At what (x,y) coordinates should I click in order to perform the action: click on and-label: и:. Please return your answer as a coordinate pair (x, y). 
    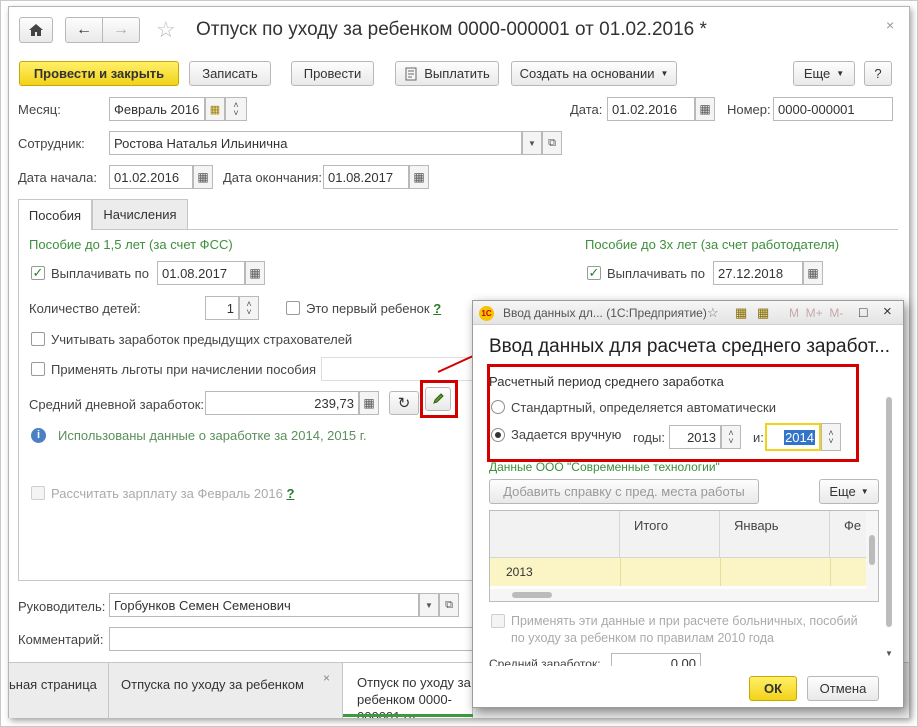
    Looking at the image, I should click on (758, 437).